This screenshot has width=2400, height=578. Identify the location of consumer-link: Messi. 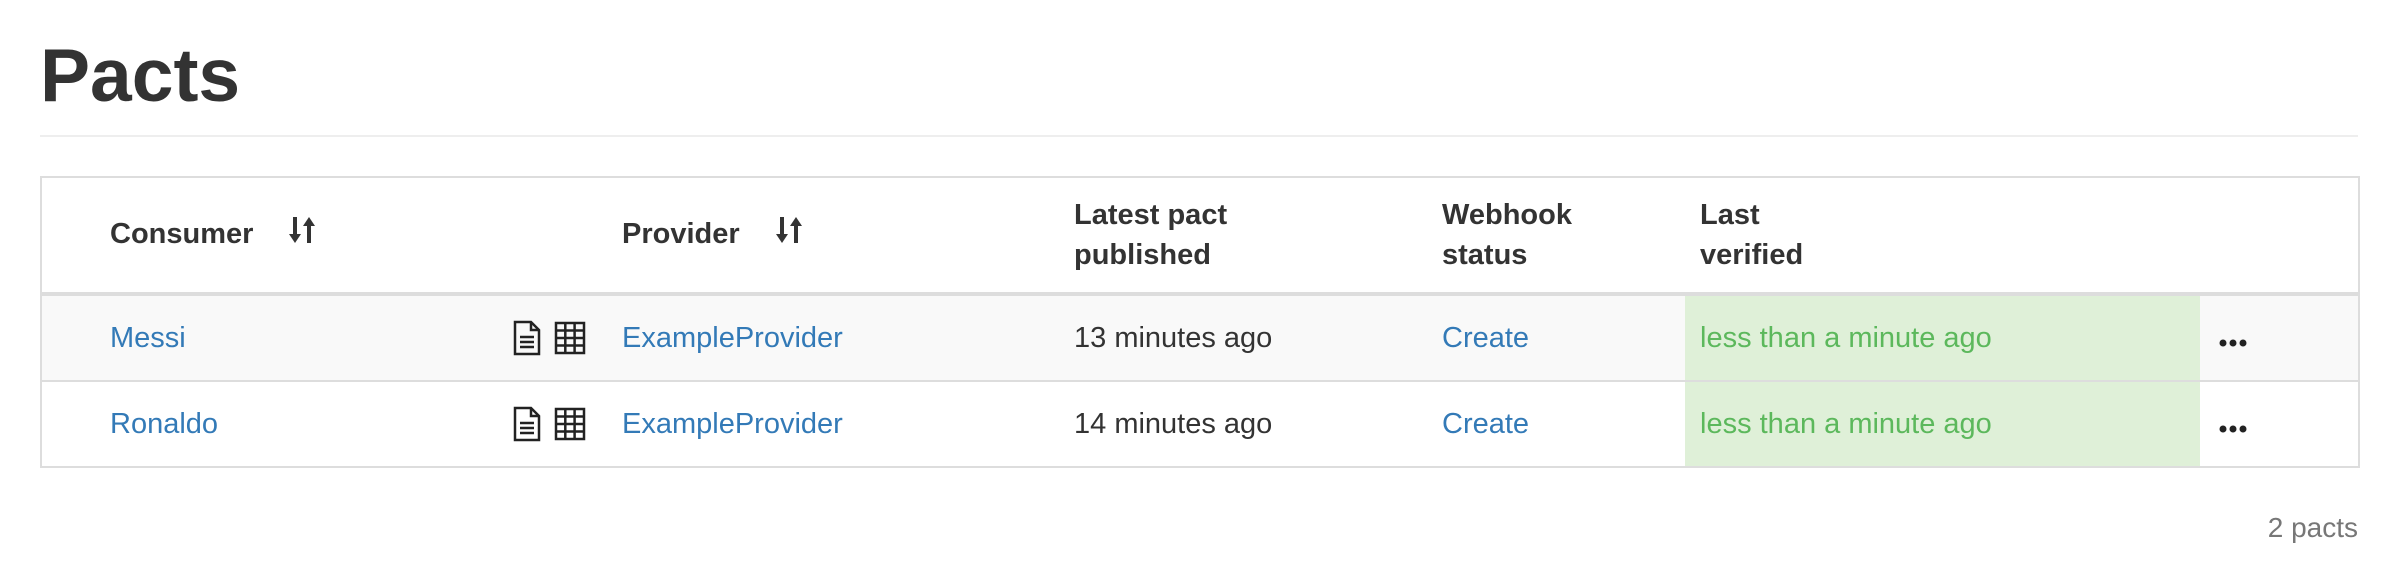
(148, 338).